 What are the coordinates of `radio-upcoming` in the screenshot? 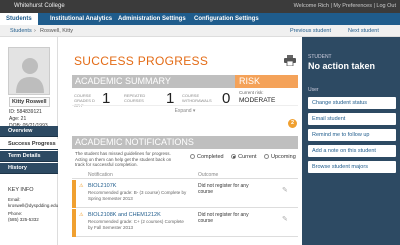 It's located at (267, 157).